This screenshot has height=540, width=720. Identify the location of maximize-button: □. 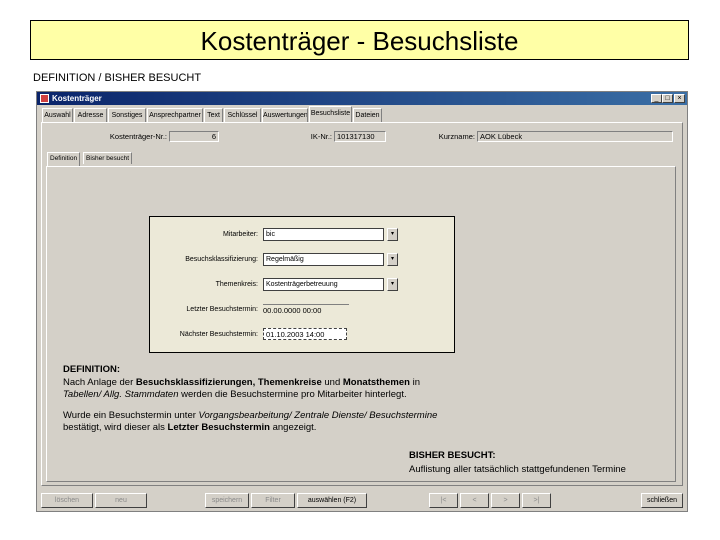
(667, 98).